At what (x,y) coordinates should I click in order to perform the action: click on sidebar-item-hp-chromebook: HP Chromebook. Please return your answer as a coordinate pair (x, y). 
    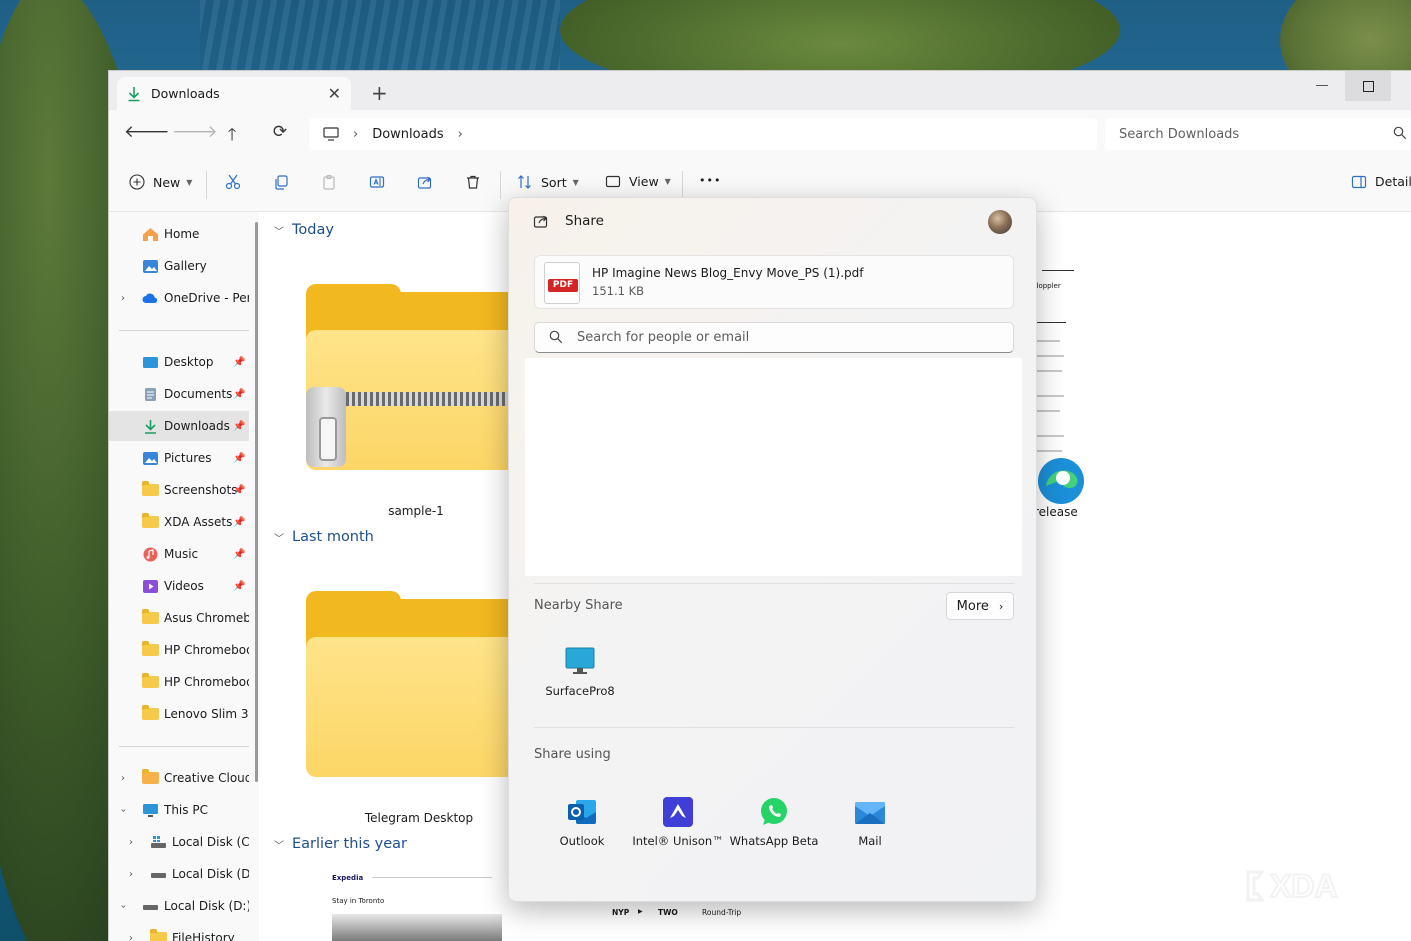
    Looking at the image, I should click on (179, 650).